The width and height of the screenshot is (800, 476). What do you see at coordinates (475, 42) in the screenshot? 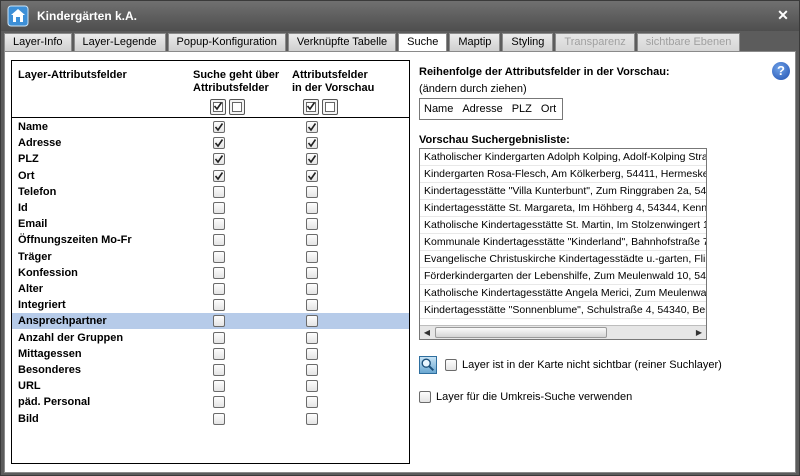
I see `tab-maptip: Maptip` at bounding box center [475, 42].